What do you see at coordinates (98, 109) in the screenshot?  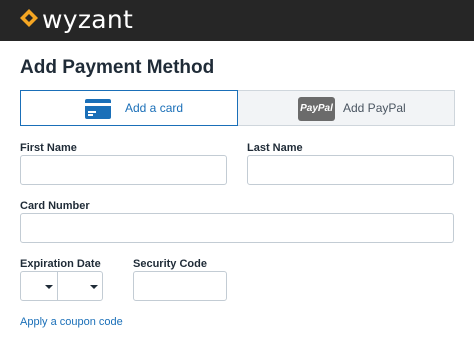 I see `credit-card-icon` at bounding box center [98, 109].